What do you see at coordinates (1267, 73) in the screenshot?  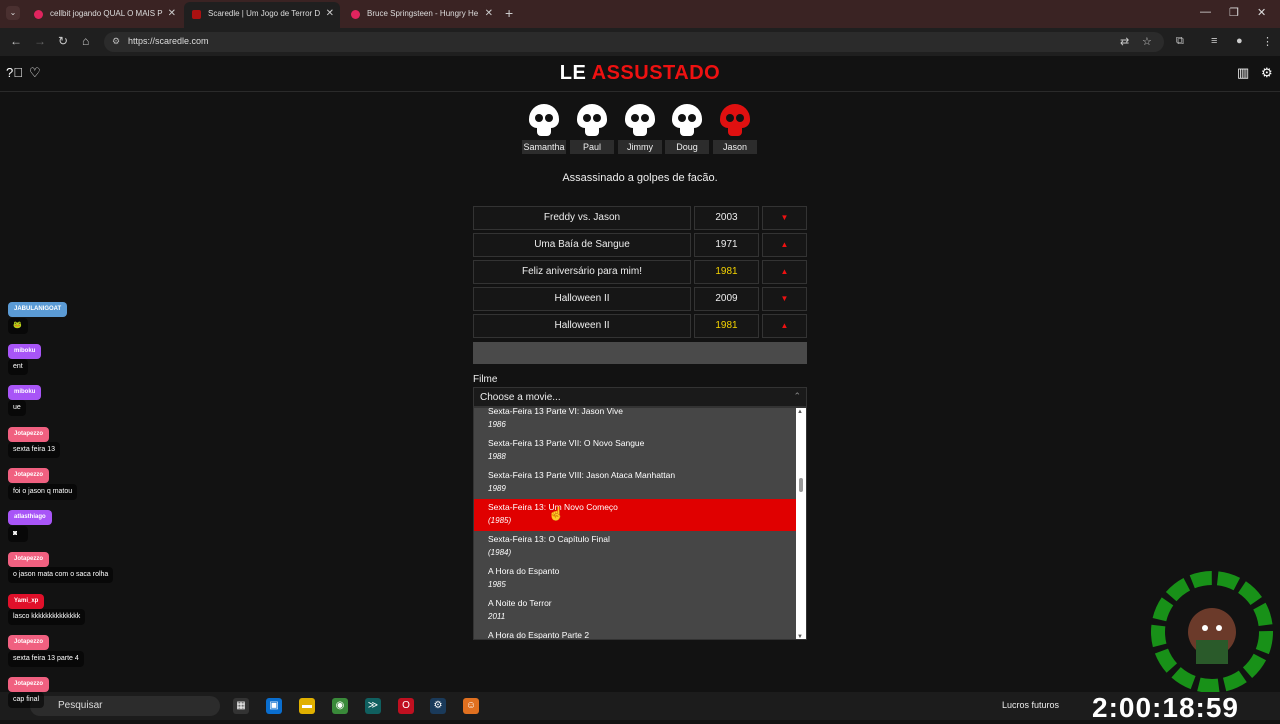 I see `settings-gear-icon: ⚙` at bounding box center [1267, 73].